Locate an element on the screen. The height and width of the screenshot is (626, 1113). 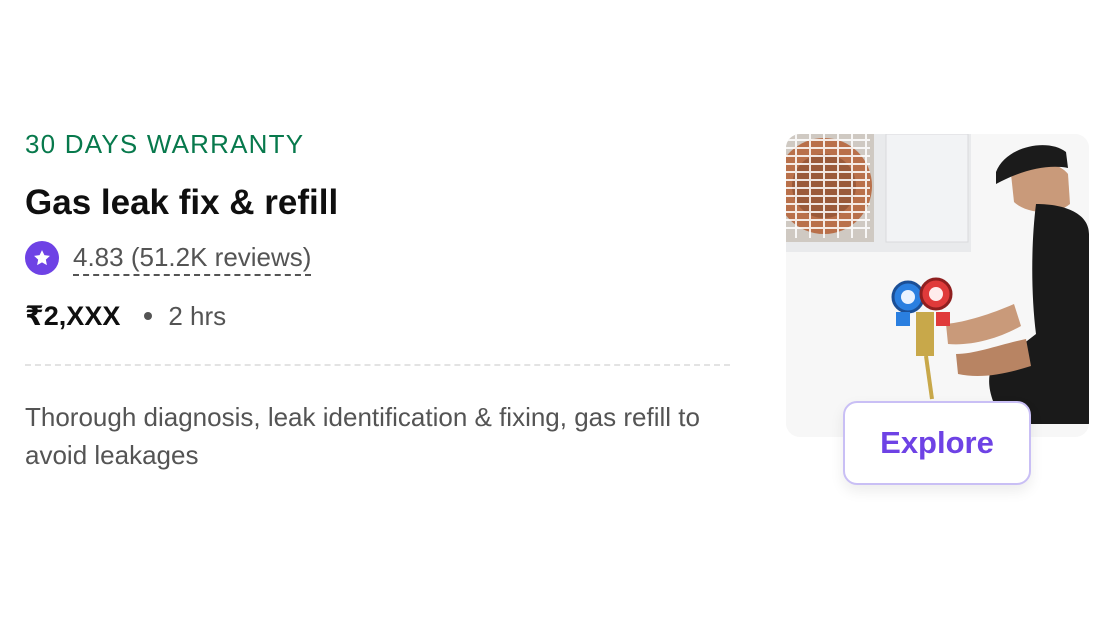
rating-row: 4.83 (51.2K reviews) is located at coordinates (377, 258).